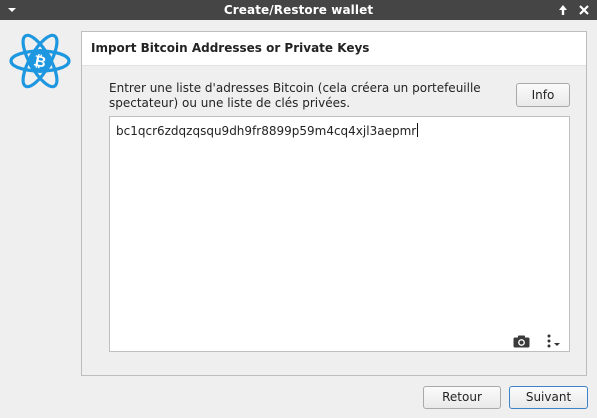 The width and height of the screenshot is (597, 418). Describe the element at coordinates (584, 10) in the screenshot. I see `close-icon` at that location.